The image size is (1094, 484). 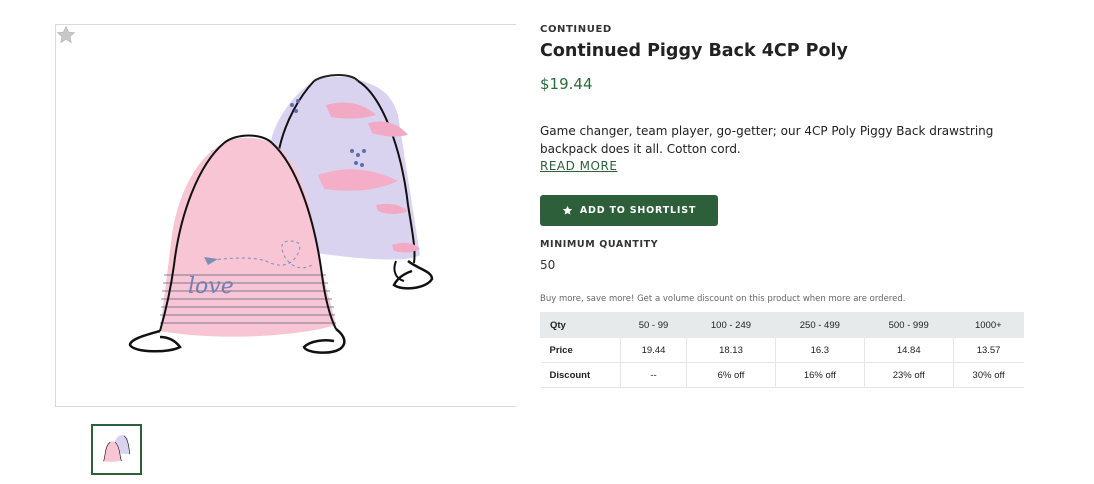 I want to click on table-row: Price 19.44 18.13 16.3 14.84 13.57, so click(x=782, y=350).